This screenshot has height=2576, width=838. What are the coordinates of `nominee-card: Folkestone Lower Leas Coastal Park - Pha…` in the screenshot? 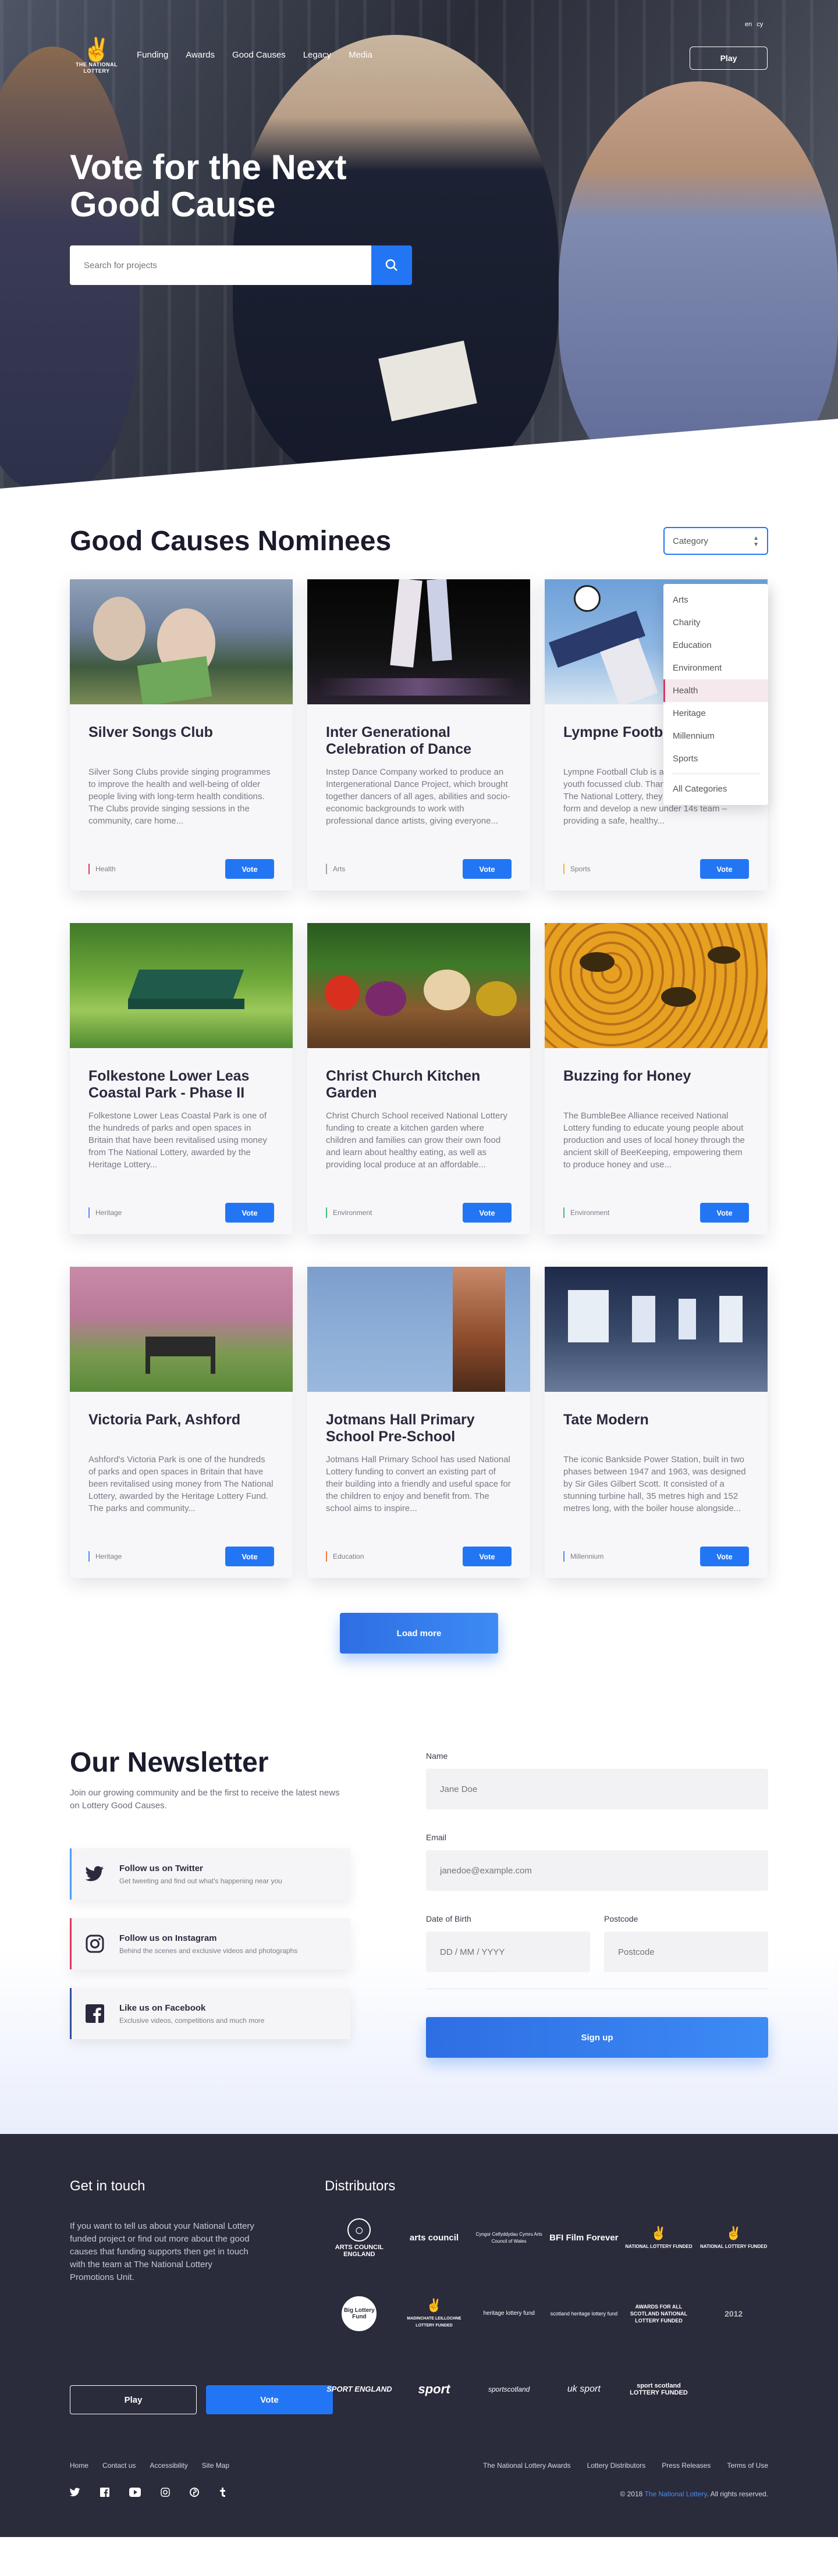 It's located at (181, 1078).